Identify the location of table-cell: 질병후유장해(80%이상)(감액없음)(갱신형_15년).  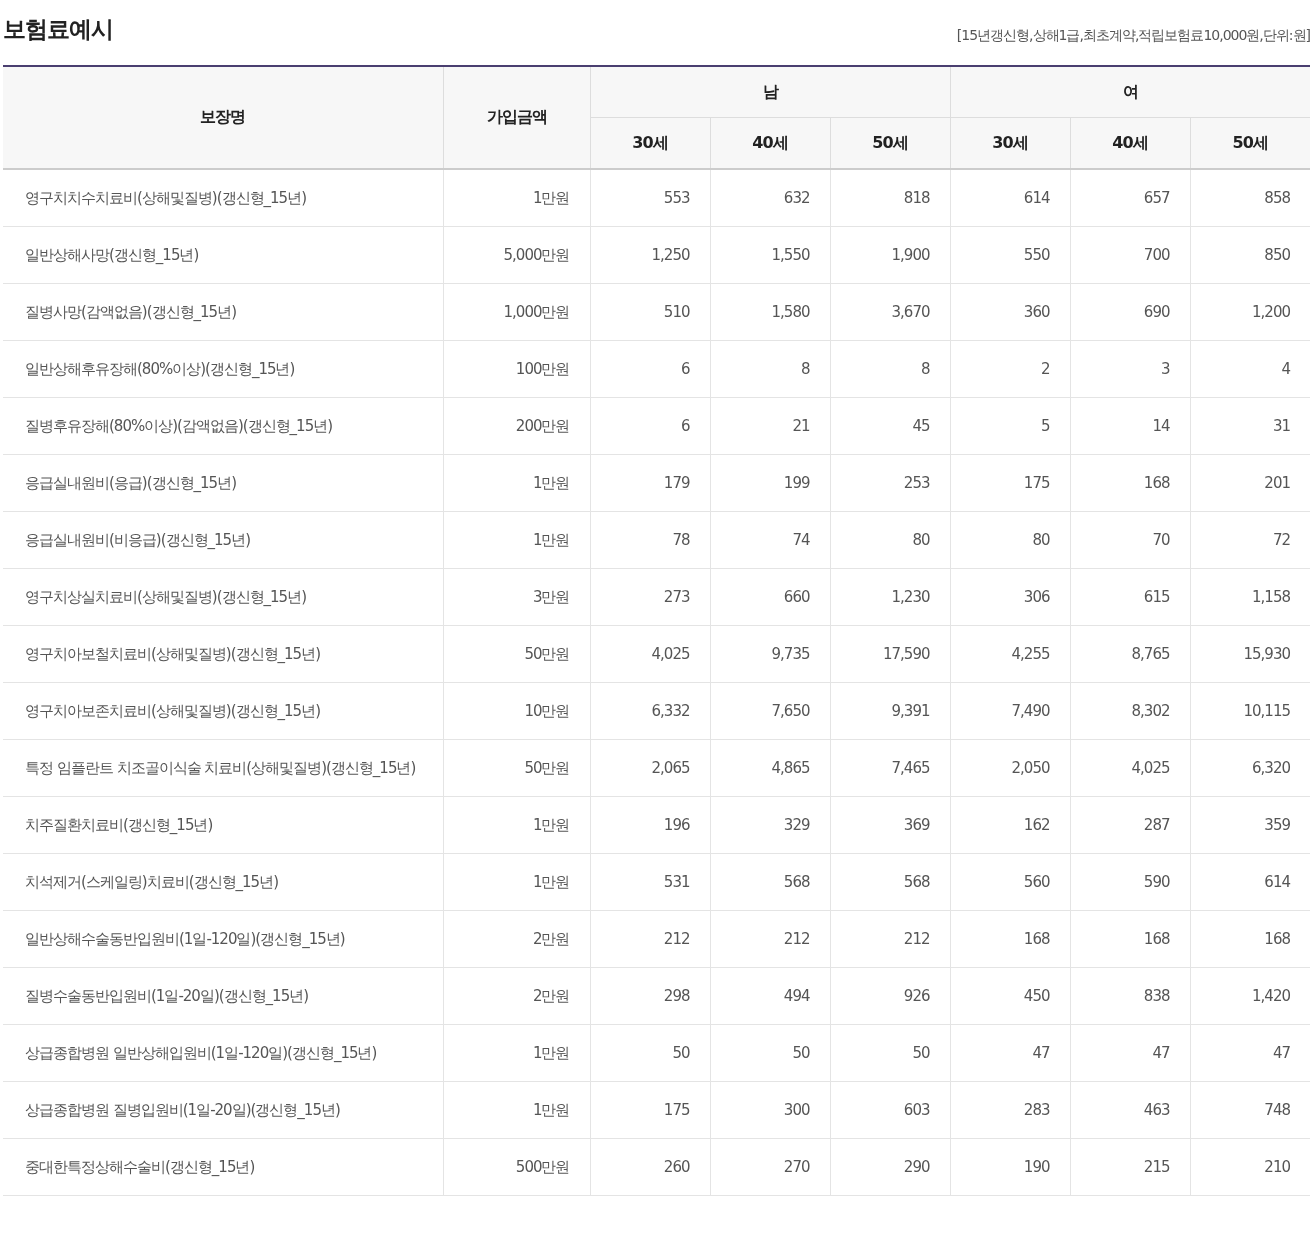
(223, 426).